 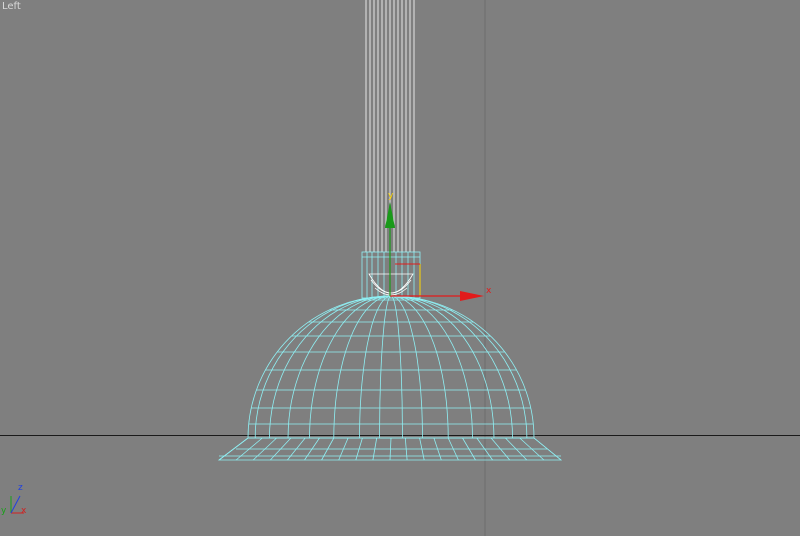 What do you see at coordinates (390, 215) in the screenshot?
I see `gizmo-y-arrow-icon` at bounding box center [390, 215].